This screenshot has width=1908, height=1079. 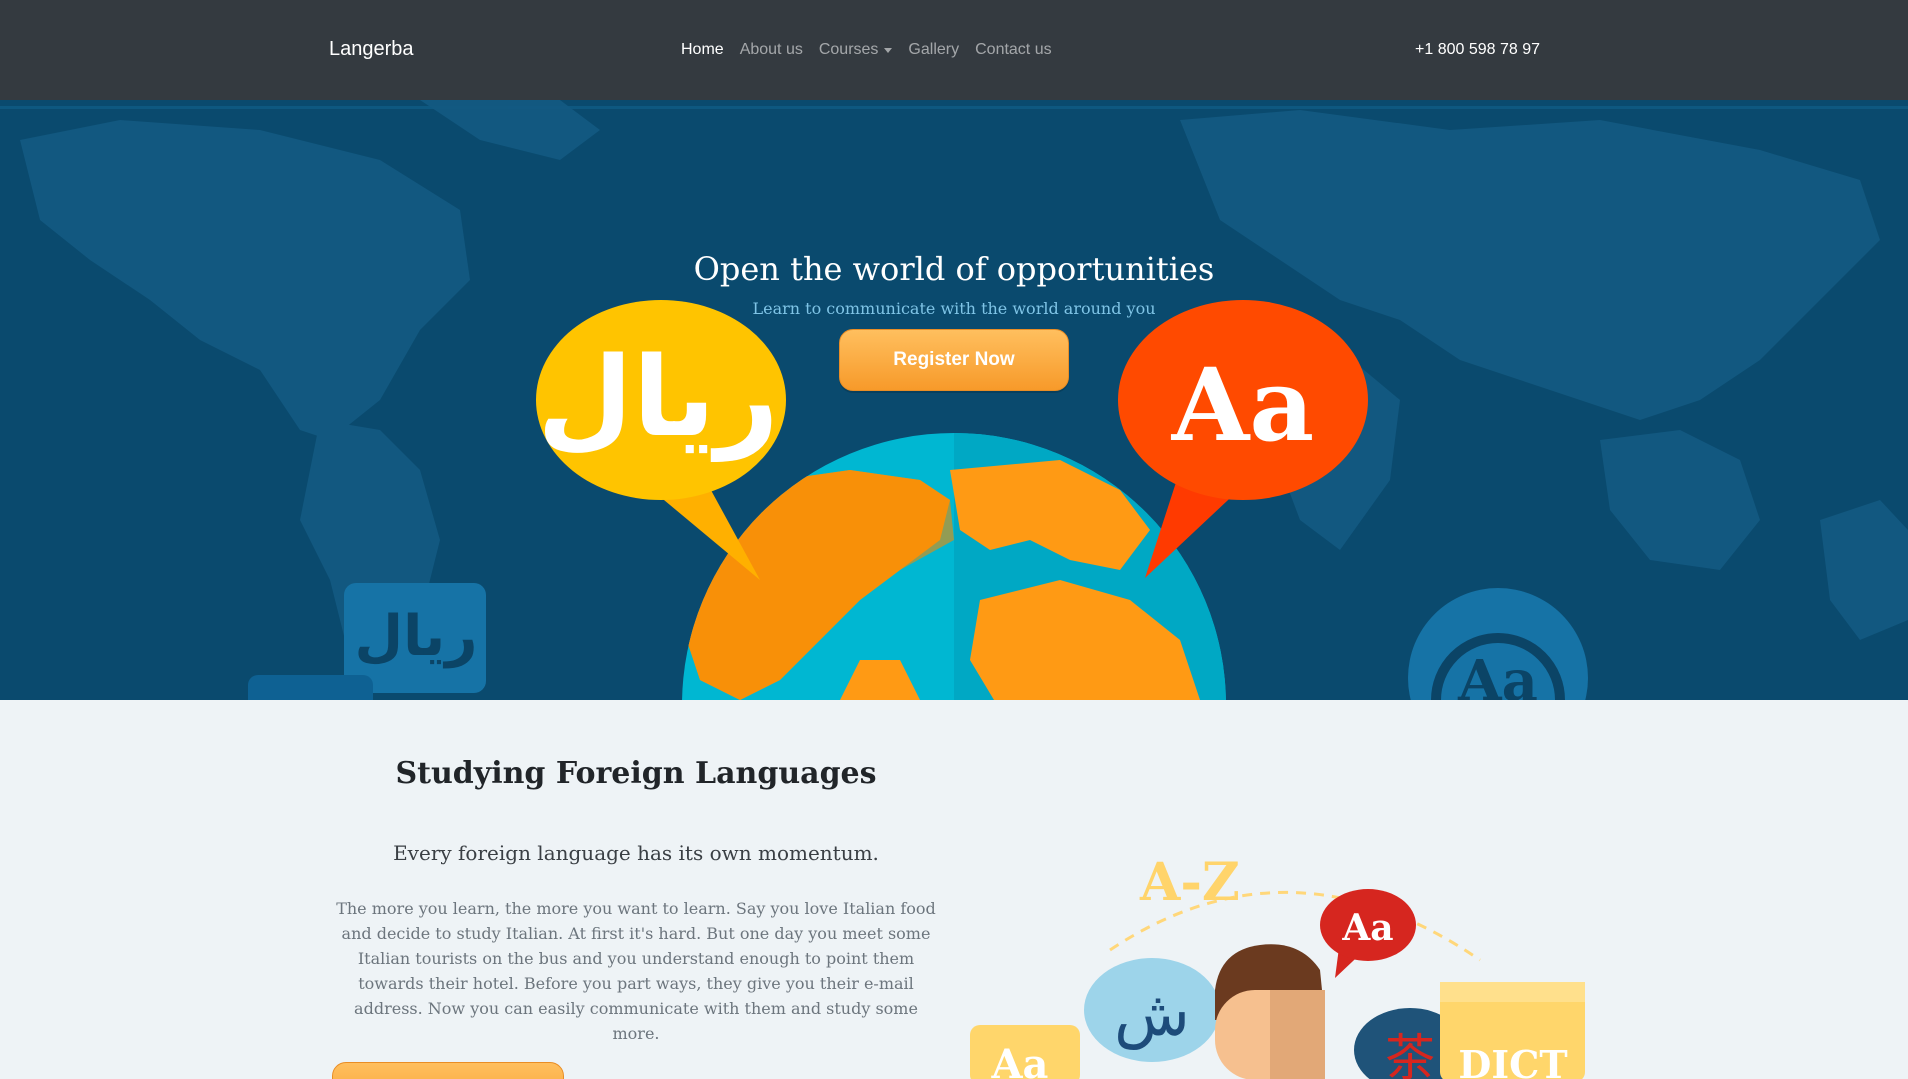 I want to click on dictionary-book-icon: DICT, so click(x=1512, y=1030).